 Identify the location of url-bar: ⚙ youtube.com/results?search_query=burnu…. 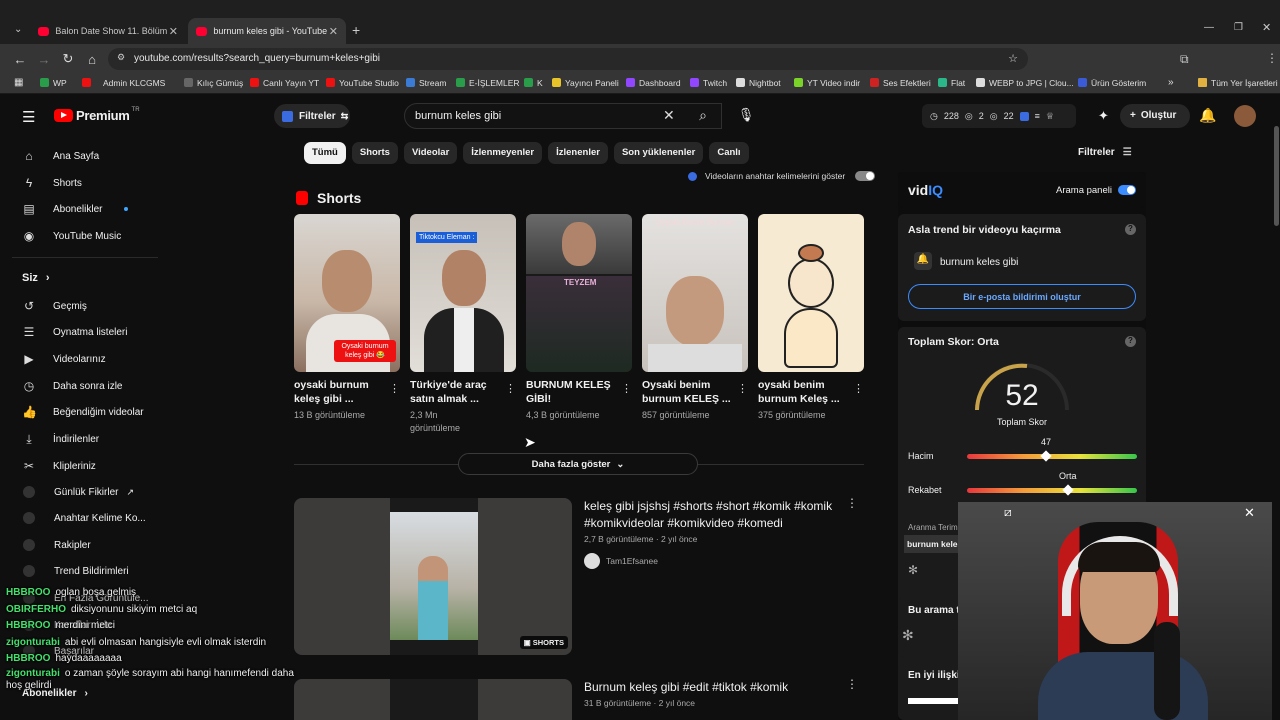
(568, 59).